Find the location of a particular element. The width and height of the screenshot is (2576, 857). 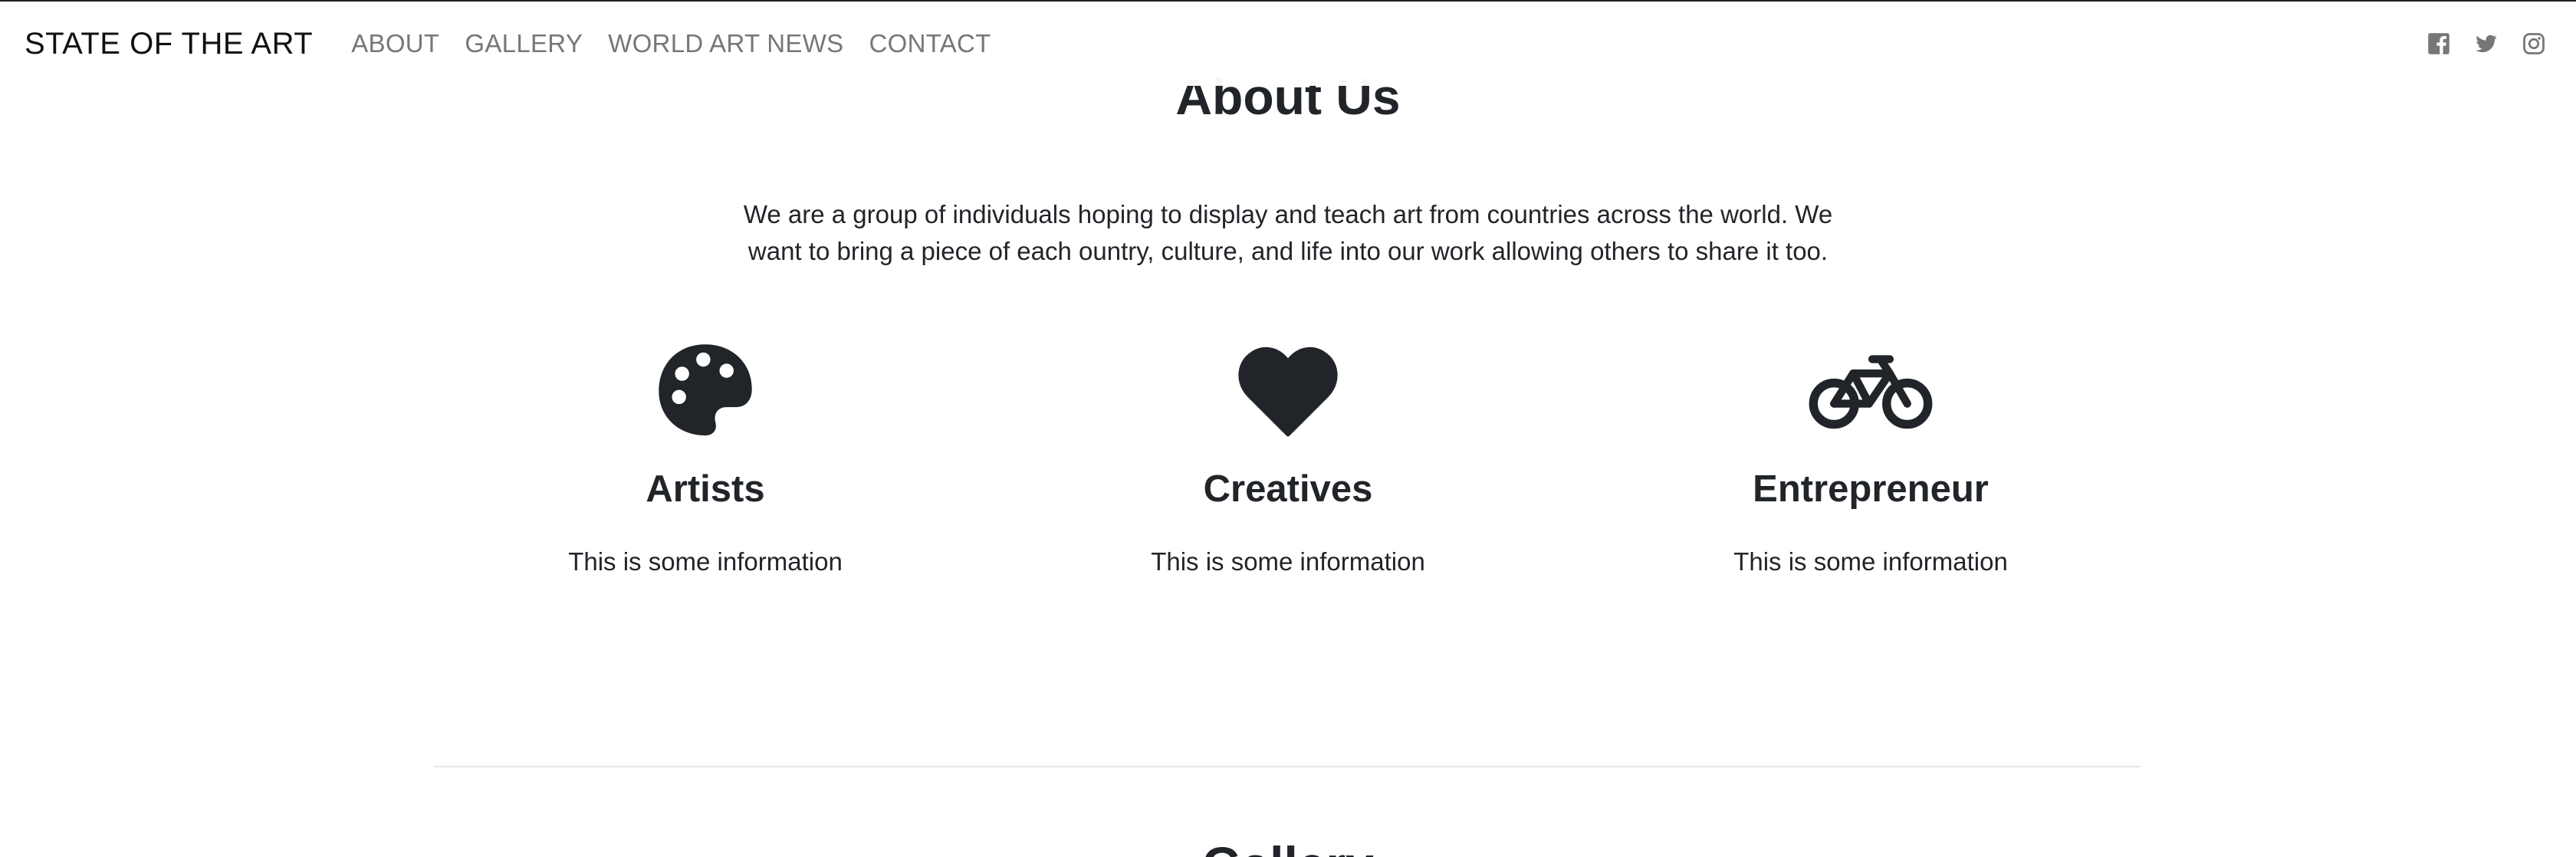

nav-link-gallery: GALLERY is located at coordinates (524, 43).